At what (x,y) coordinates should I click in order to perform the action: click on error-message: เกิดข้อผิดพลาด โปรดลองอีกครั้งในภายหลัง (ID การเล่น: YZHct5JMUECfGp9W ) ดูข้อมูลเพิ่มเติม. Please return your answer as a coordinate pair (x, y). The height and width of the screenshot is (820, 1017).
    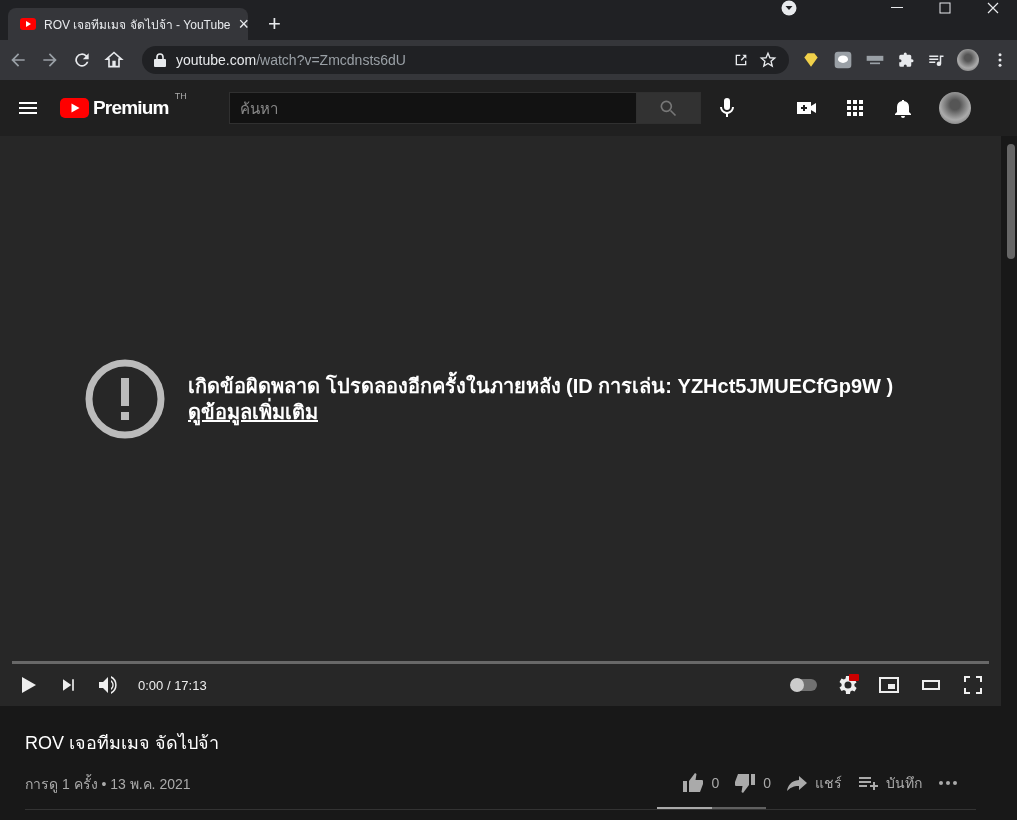
    Looking at the image, I should click on (541, 398).